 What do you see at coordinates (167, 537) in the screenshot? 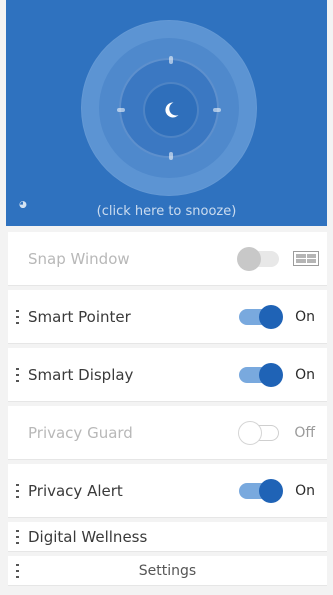
I see `row-digital-wellness: Digital Wellness` at bounding box center [167, 537].